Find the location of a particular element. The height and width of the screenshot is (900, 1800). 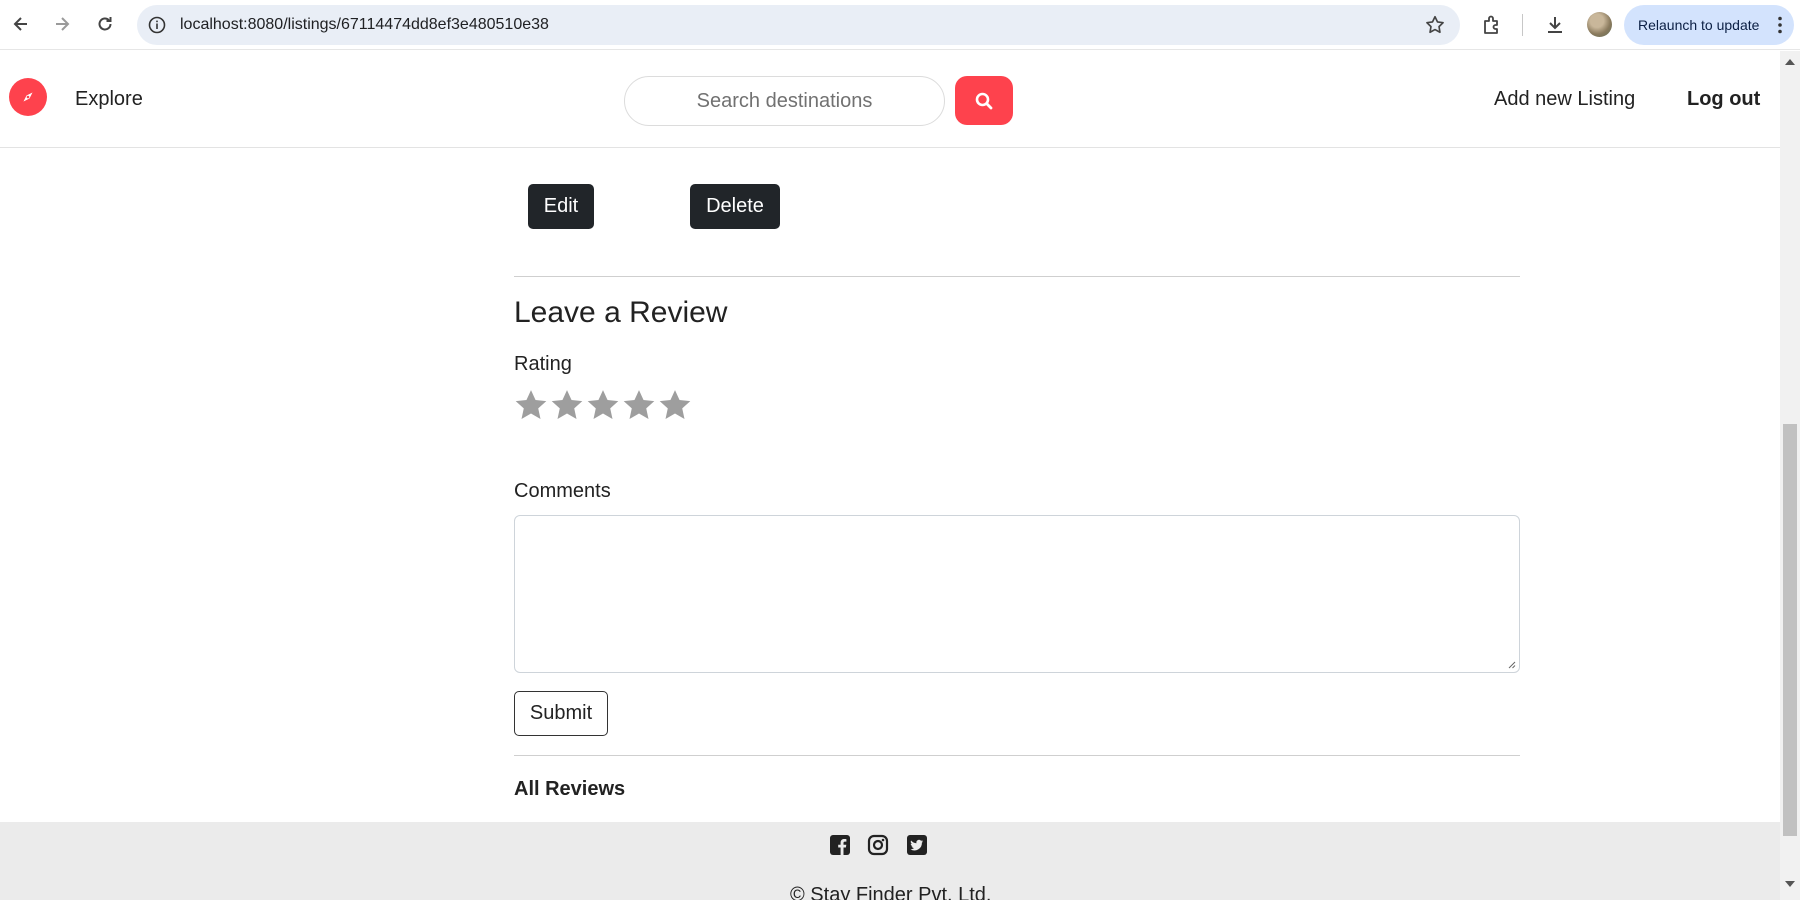

logout-link: Log out is located at coordinates (1723, 99).